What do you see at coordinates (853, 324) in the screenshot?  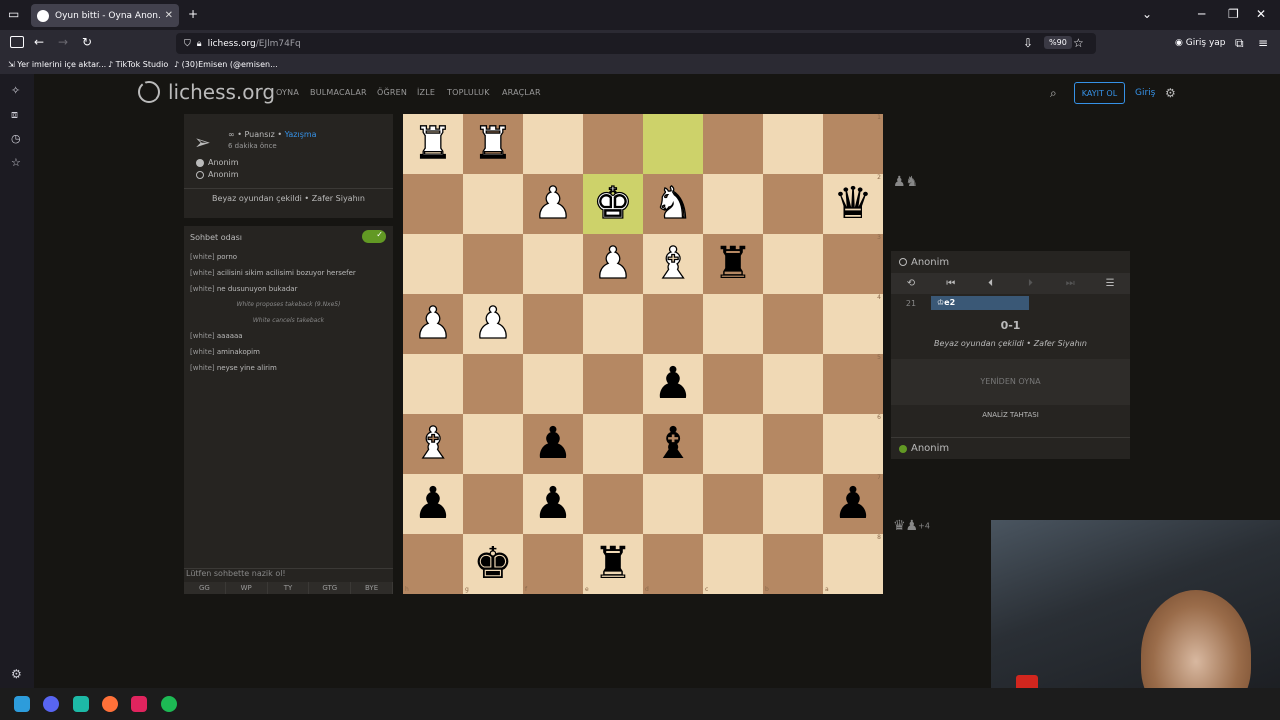 I see `square-a4: 4` at bounding box center [853, 324].